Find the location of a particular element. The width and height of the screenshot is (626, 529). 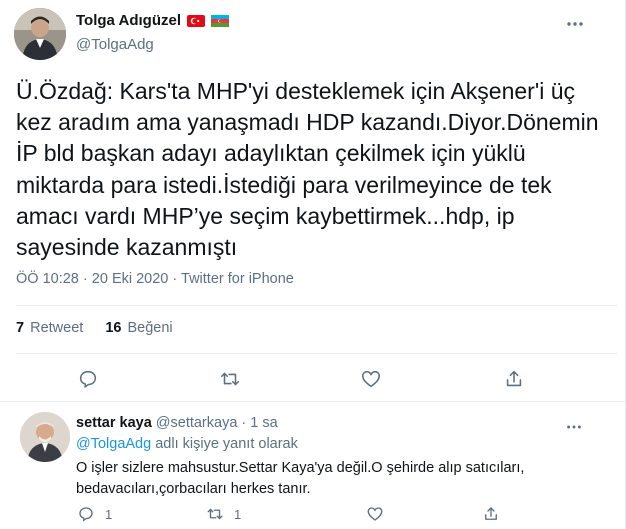

reply-reply-button: 1 is located at coordinates (94, 514).